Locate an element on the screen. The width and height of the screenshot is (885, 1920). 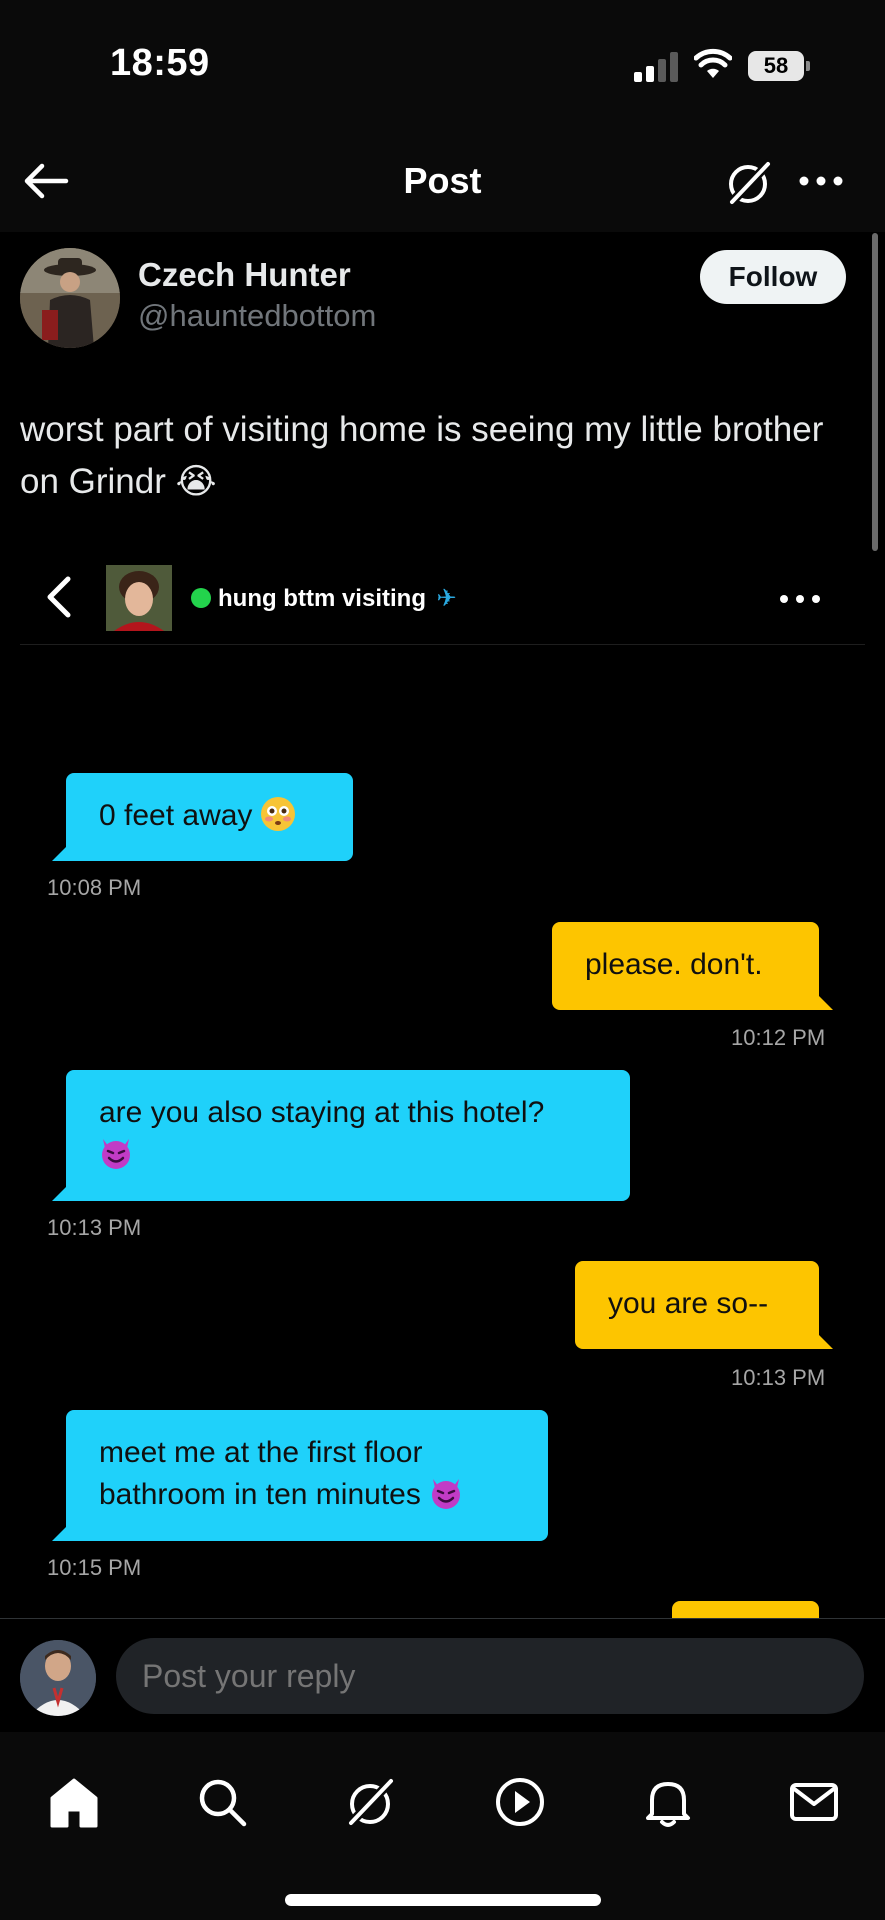
cellular-signal-icon is located at coordinates (656, 67).